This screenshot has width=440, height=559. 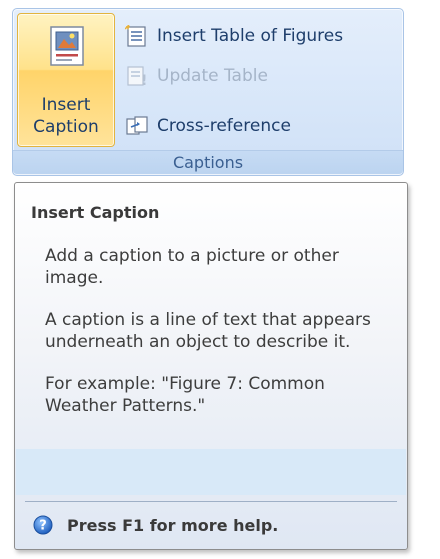 What do you see at coordinates (67, 46) in the screenshot?
I see `insert-caption-icon` at bounding box center [67, 46].